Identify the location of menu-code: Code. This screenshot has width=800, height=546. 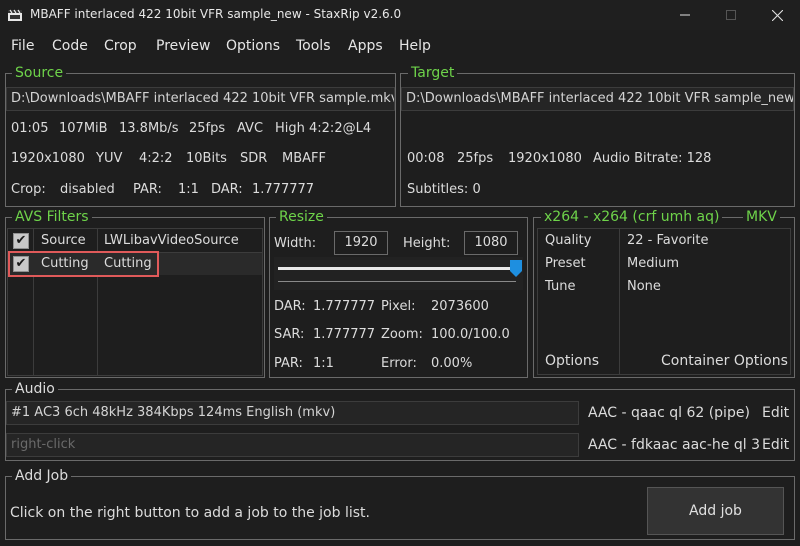
(70, 46).